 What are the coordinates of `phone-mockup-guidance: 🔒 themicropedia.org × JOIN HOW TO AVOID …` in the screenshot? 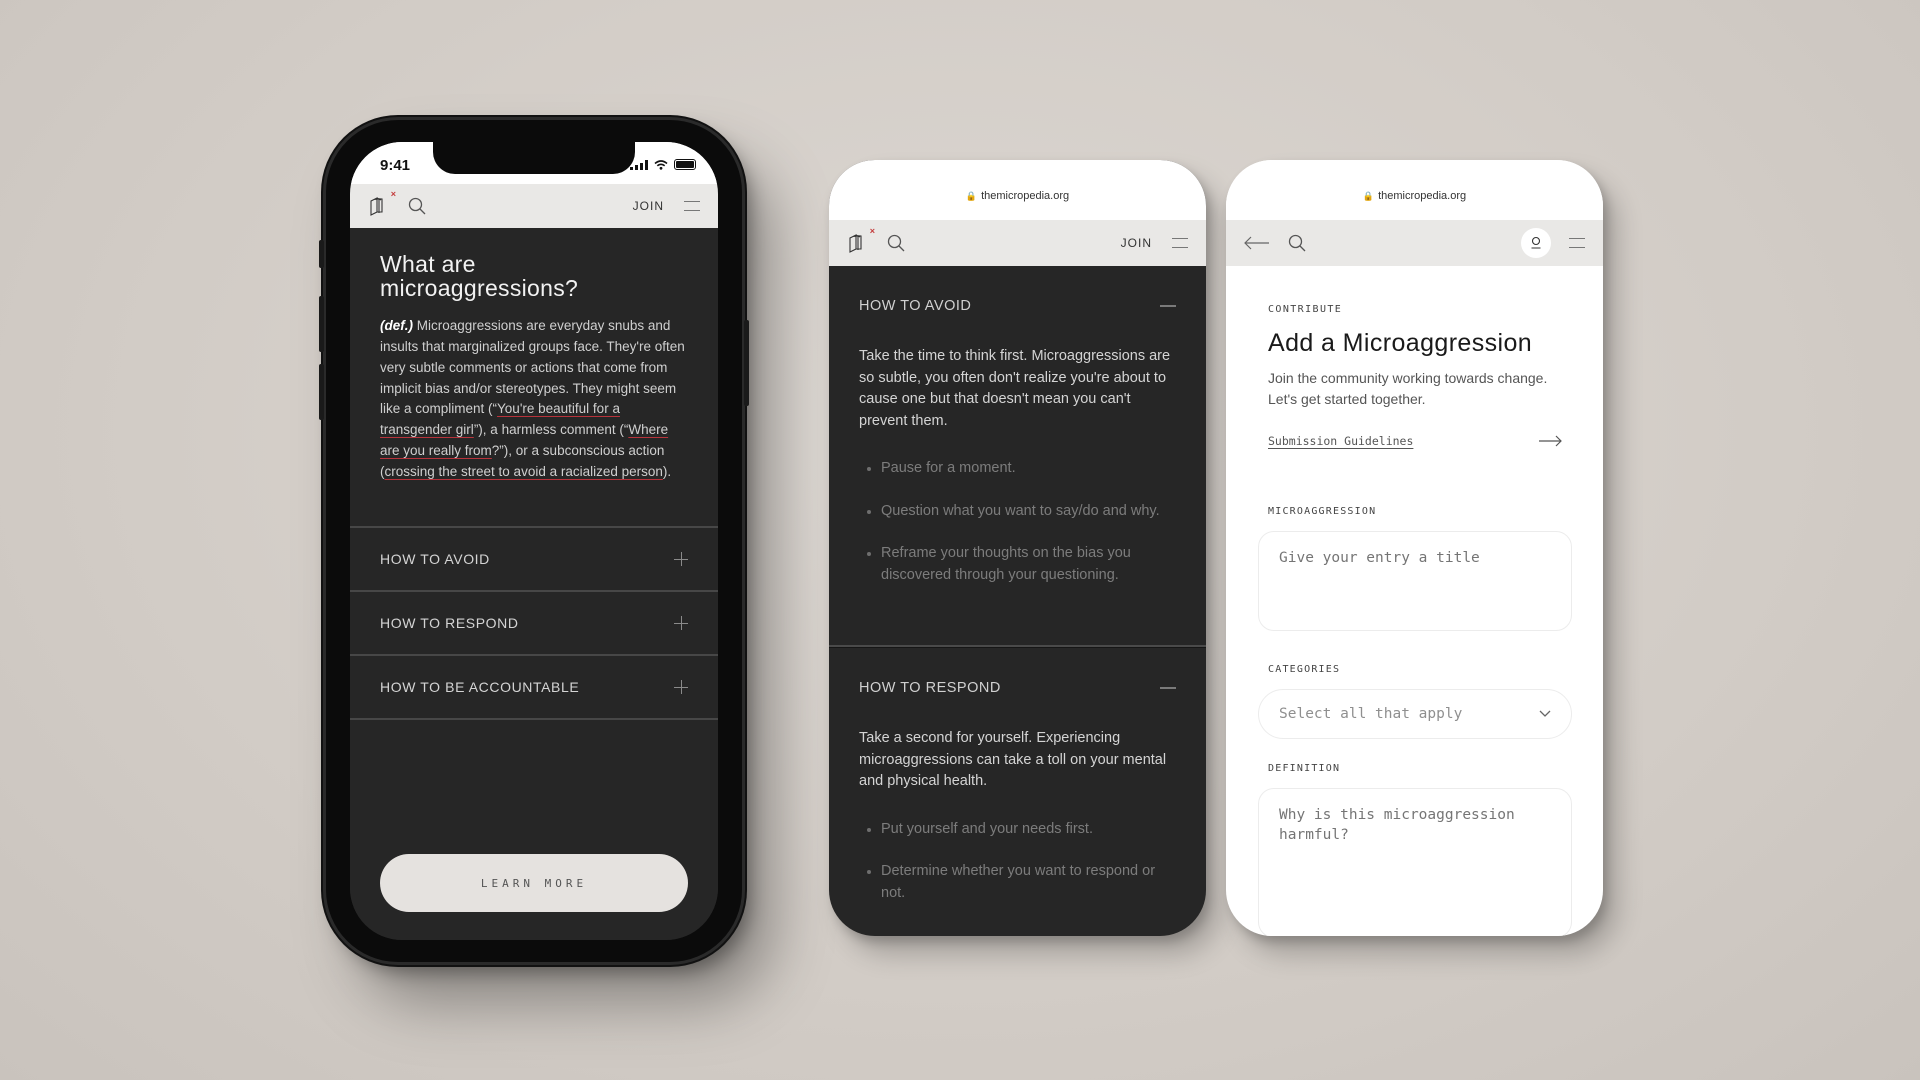 It's located at (1017, 548).